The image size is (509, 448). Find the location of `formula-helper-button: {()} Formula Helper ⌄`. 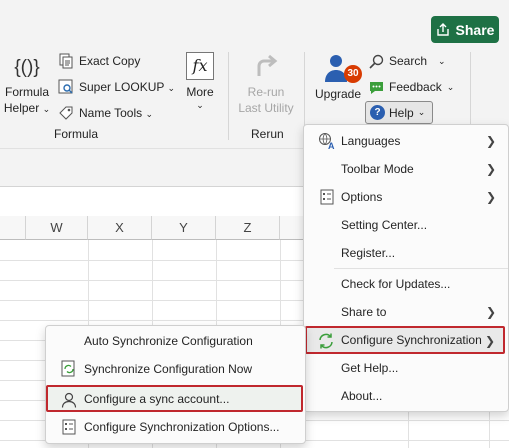

formula-helper-button: {()} Formula Helper ⌄ is located at coordinates (27, 85).